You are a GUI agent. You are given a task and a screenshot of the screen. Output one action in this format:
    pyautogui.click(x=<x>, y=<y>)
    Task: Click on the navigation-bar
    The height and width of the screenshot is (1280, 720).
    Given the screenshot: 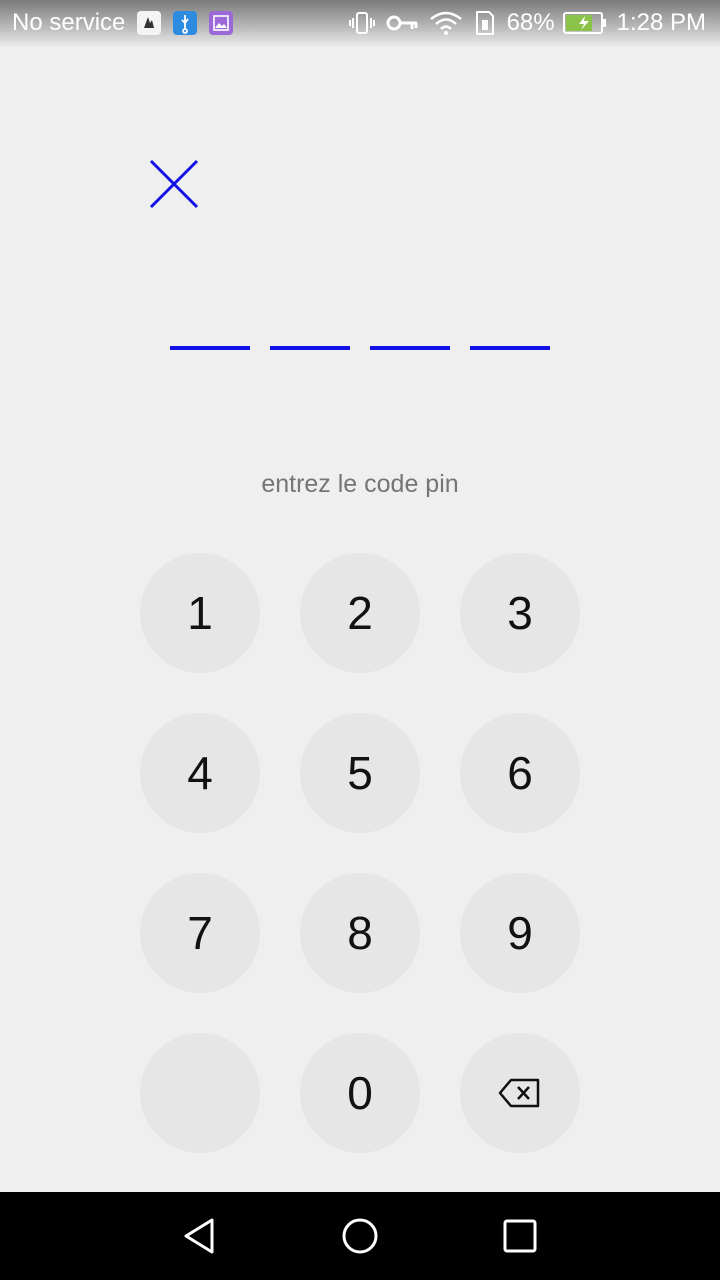 What is the action you would take?
    pyautogui.click(x=360, y=1236)
    